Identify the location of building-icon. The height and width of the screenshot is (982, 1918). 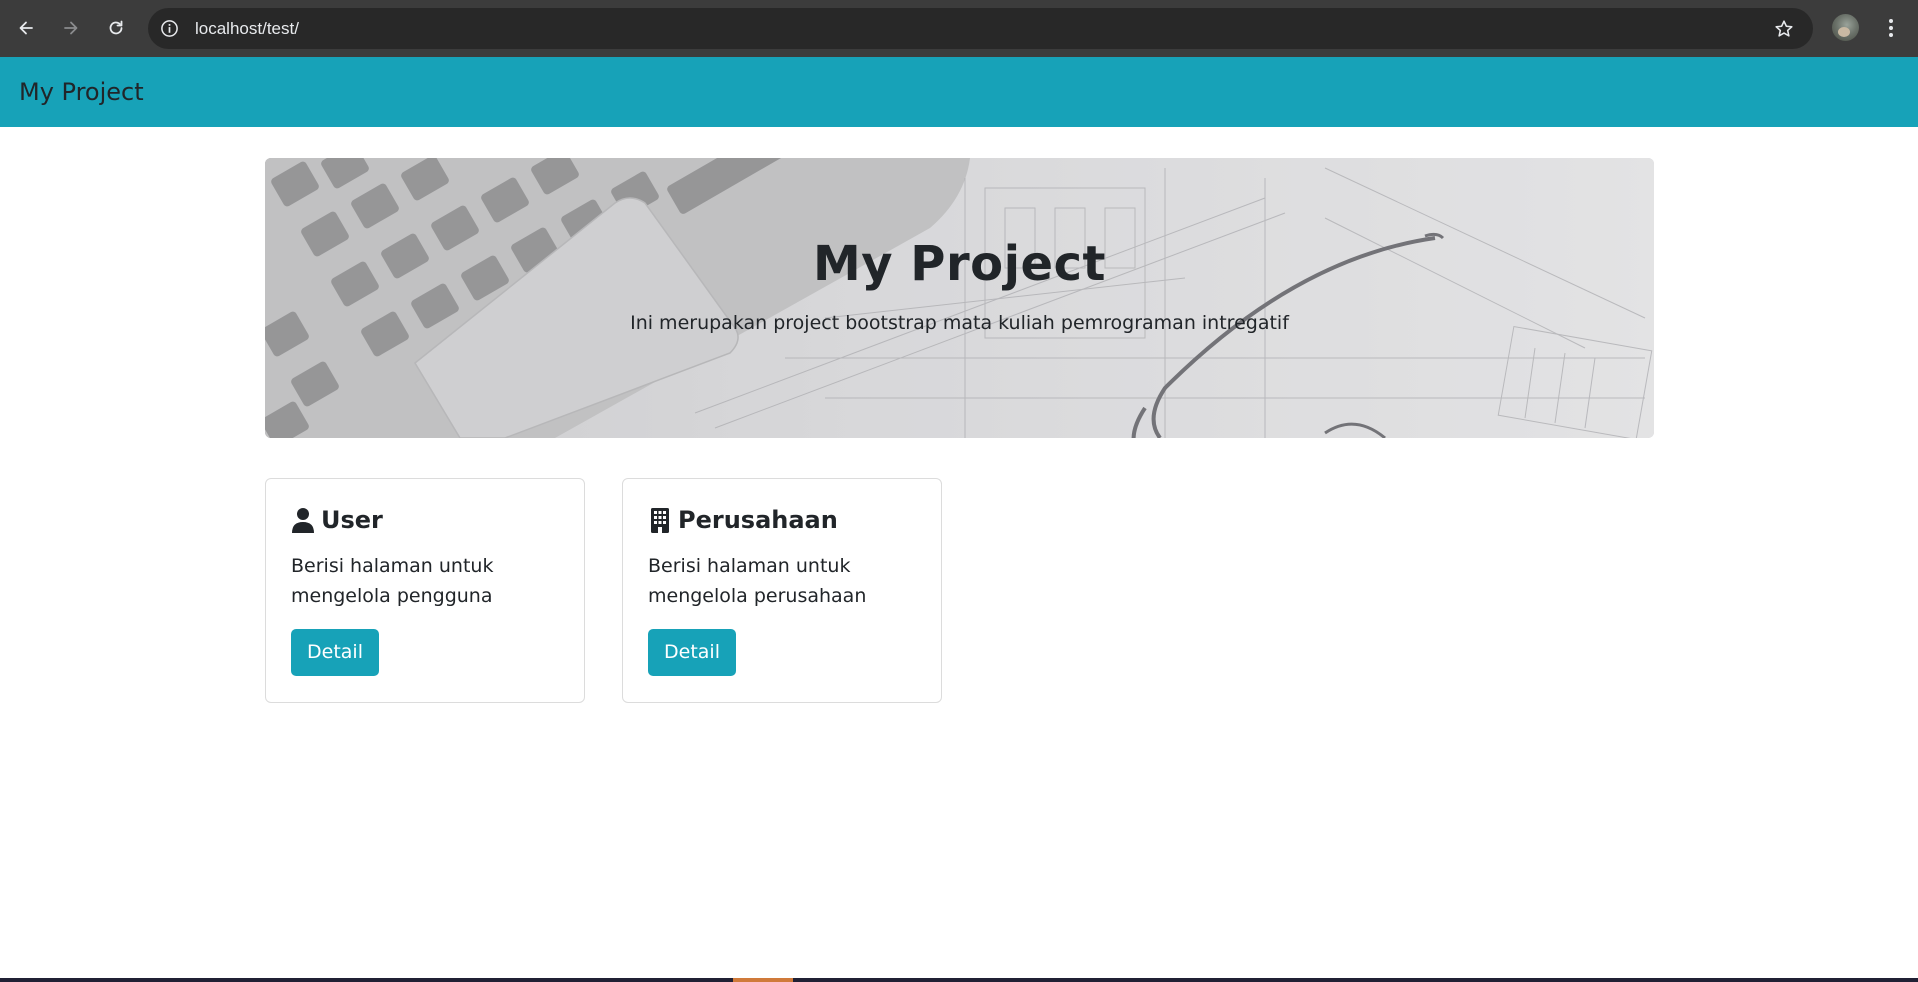
(660, 520).